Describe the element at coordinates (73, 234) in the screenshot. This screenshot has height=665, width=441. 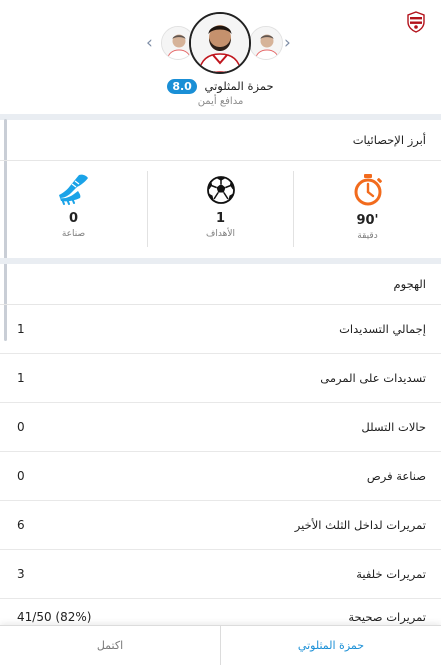
I see `stat-label: صناعة` at that location.